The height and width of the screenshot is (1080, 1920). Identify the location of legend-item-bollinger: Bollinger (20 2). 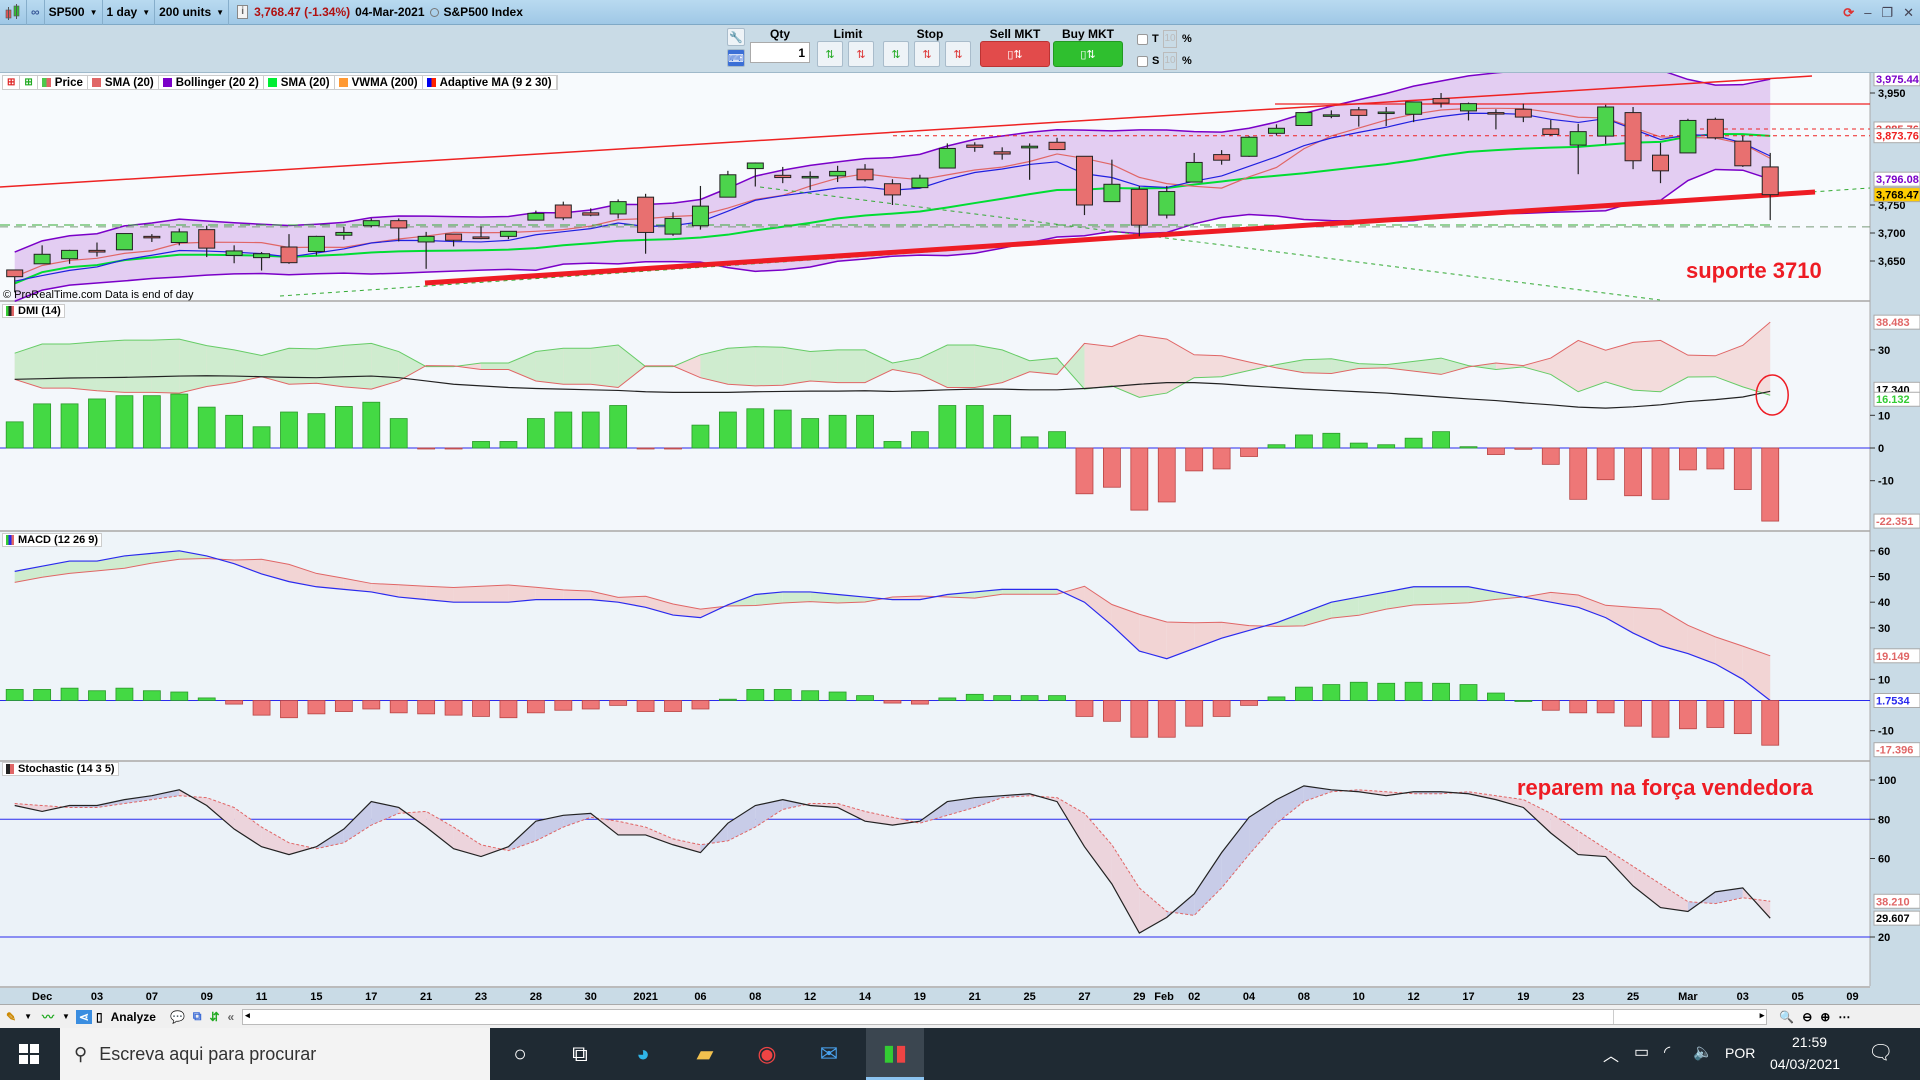
(211, 82).